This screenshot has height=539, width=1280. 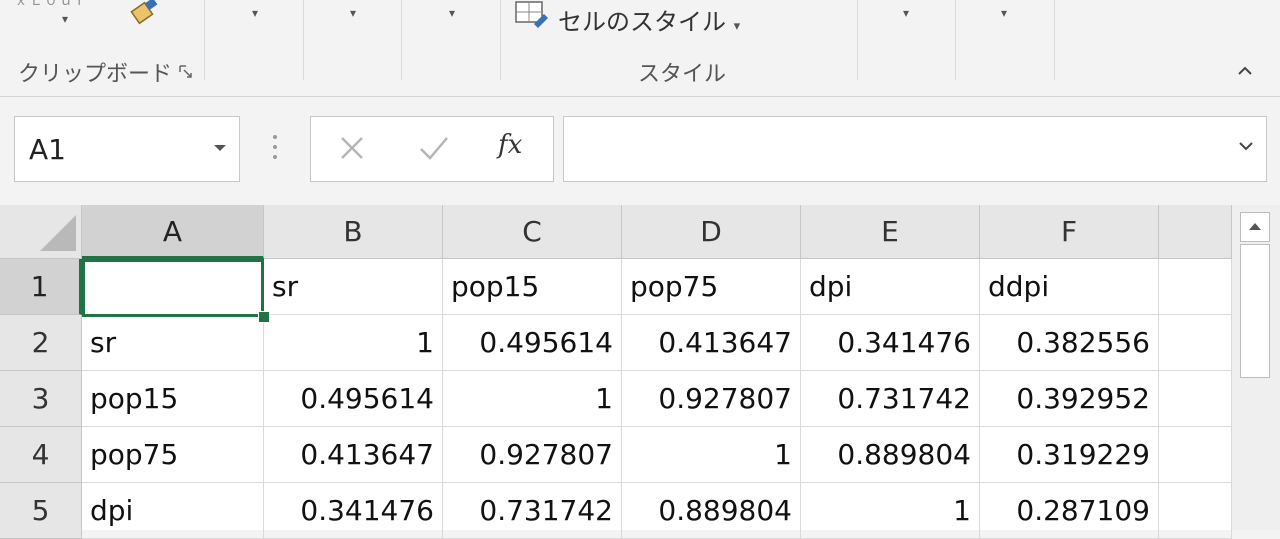 I want to click on cell-f4: 0.319229, so click(x=1069, y=455).